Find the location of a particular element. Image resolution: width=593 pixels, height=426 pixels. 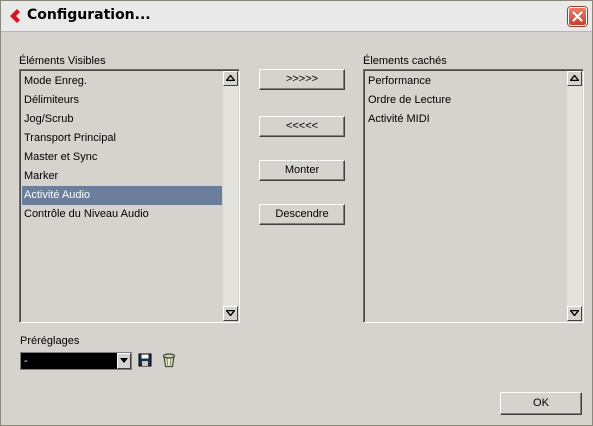

save-icon is located at coordinates (146, 361).